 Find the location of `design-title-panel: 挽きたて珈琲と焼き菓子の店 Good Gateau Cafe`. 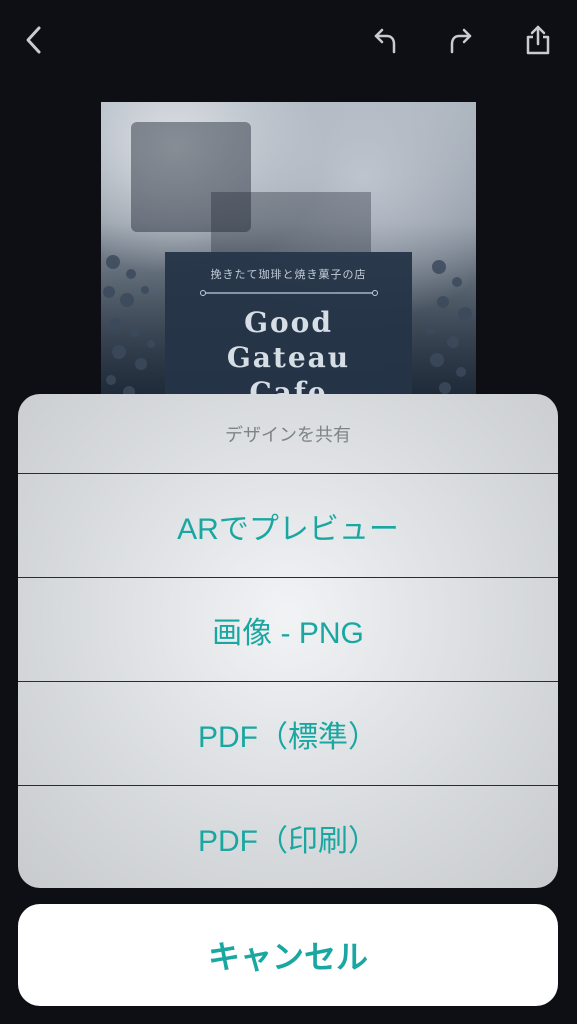

design-title-panel: 挽きたて珈琲と焼き菓子の店 Good Gateau Cafe is located at coordinates (288, 327).